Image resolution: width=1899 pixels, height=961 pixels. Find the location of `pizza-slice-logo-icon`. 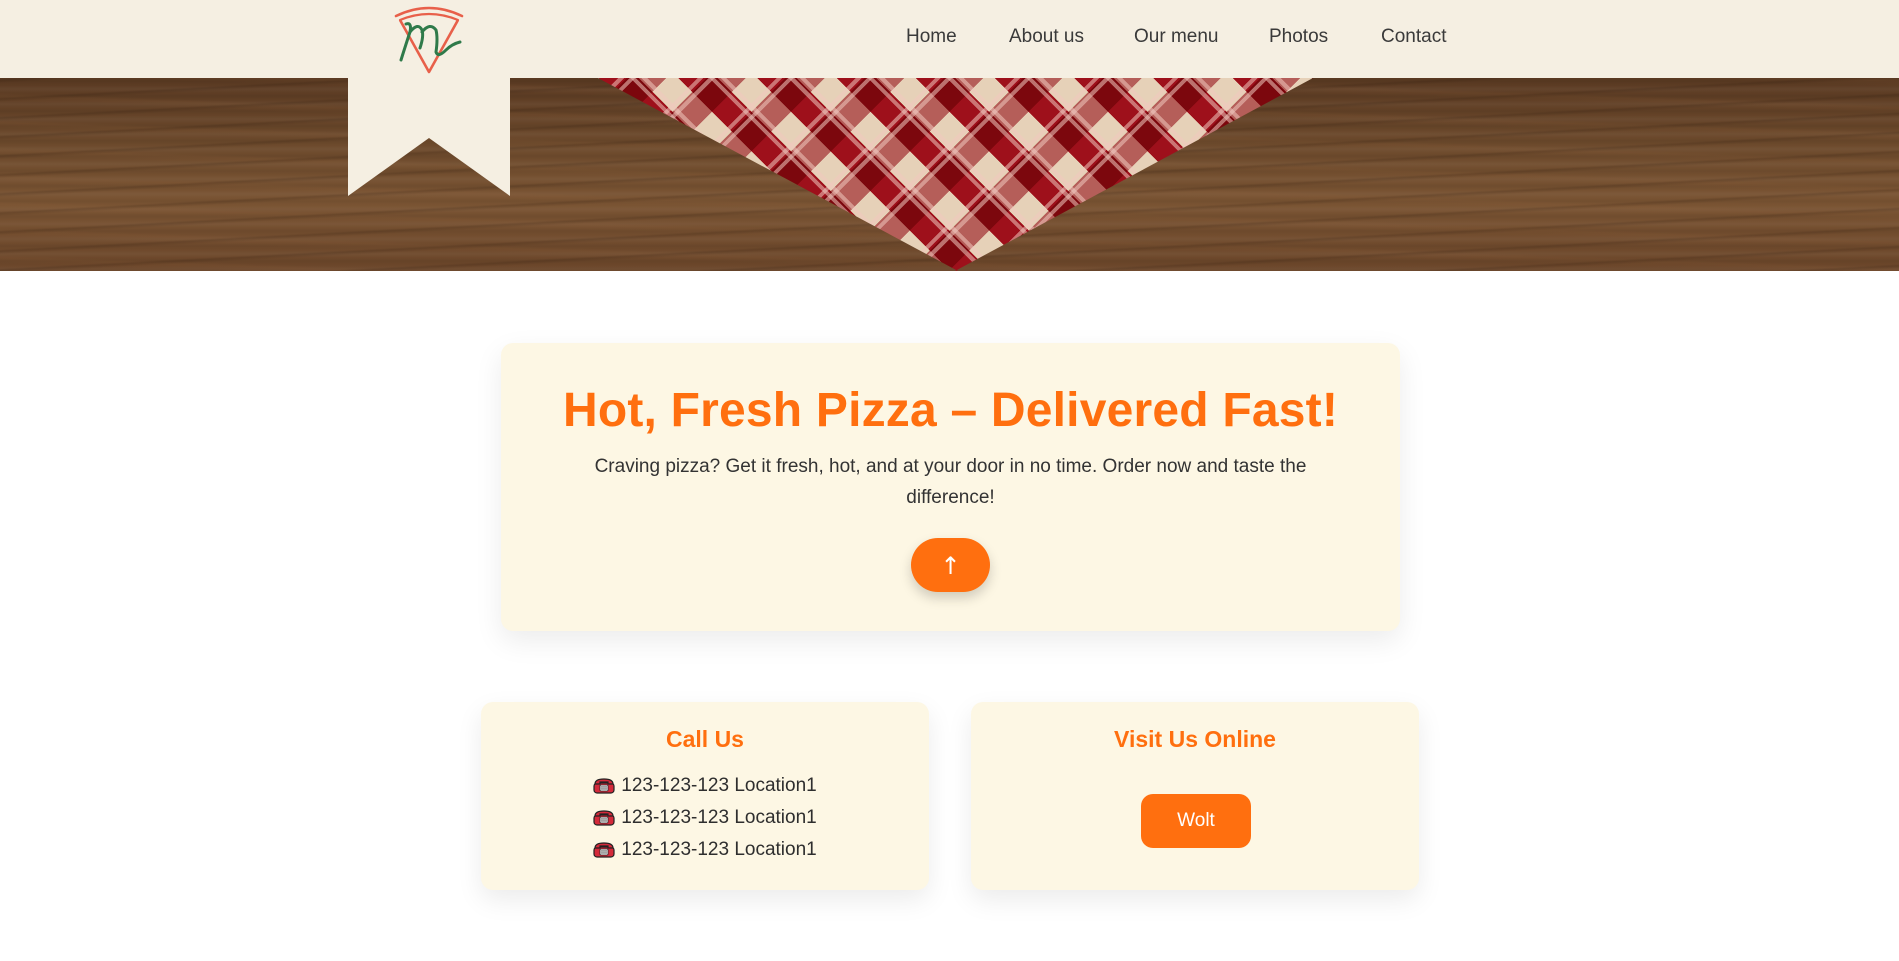

pizza-slice-logo-icon is located at coordinates (429, 40).